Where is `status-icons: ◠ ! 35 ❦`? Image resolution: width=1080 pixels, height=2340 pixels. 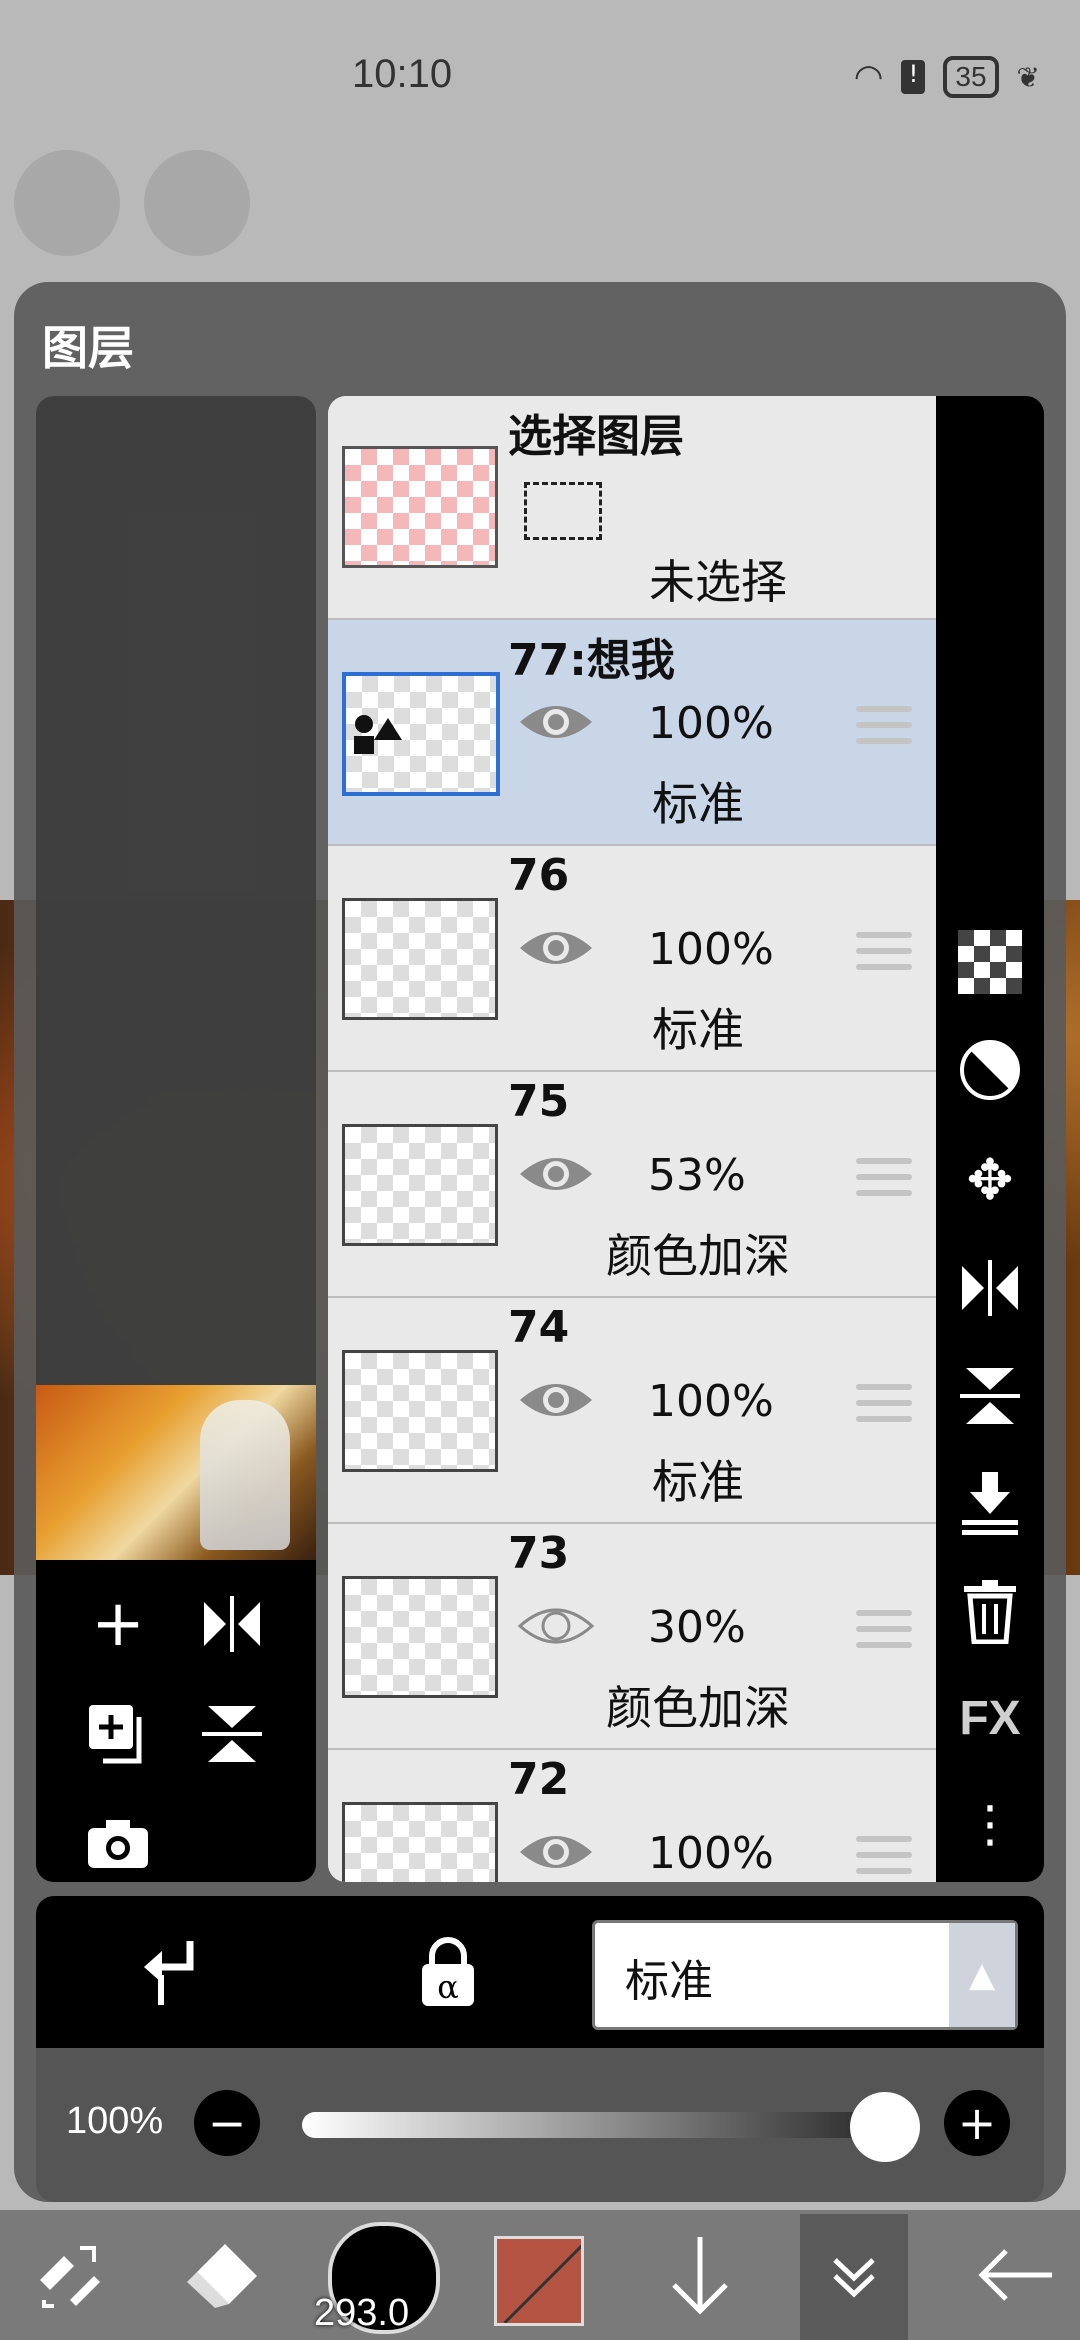
status-icons: ◠ ! 35 ❦ is located at coordinates (947, 77).